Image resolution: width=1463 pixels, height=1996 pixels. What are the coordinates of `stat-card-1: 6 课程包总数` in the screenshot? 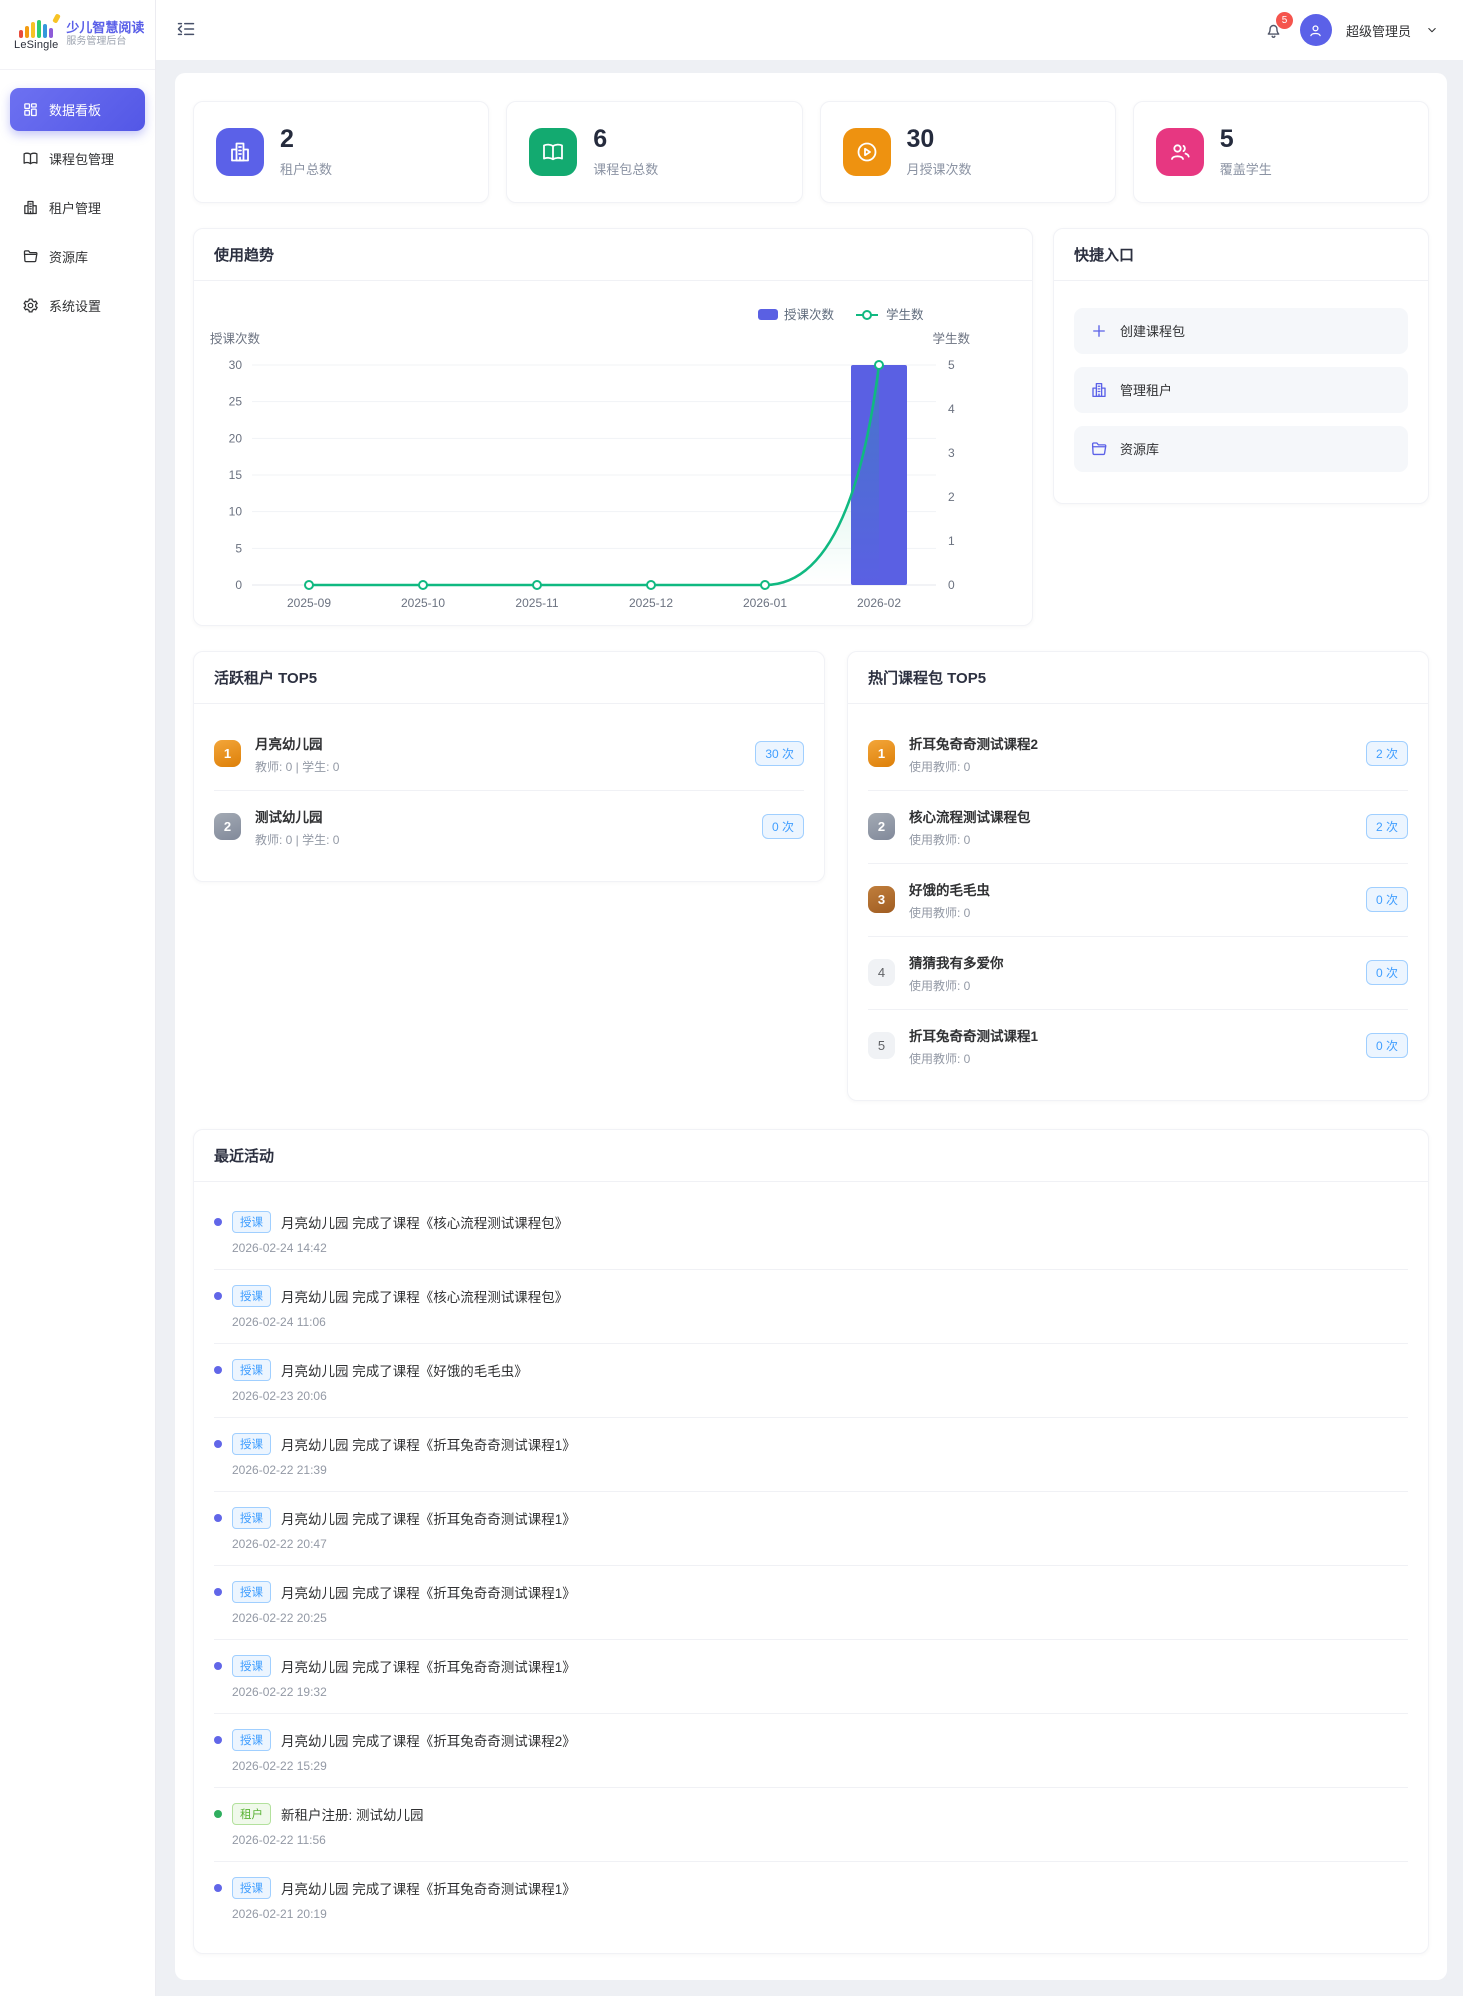 It's located at (654, 152).